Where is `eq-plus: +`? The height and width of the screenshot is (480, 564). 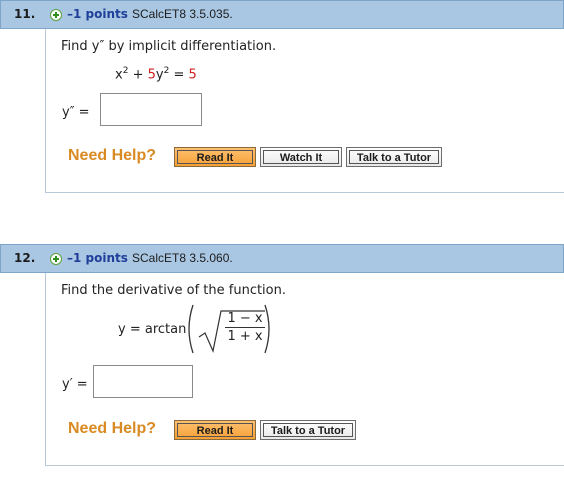 eq-plus: + is located at coordinates (138, 75).